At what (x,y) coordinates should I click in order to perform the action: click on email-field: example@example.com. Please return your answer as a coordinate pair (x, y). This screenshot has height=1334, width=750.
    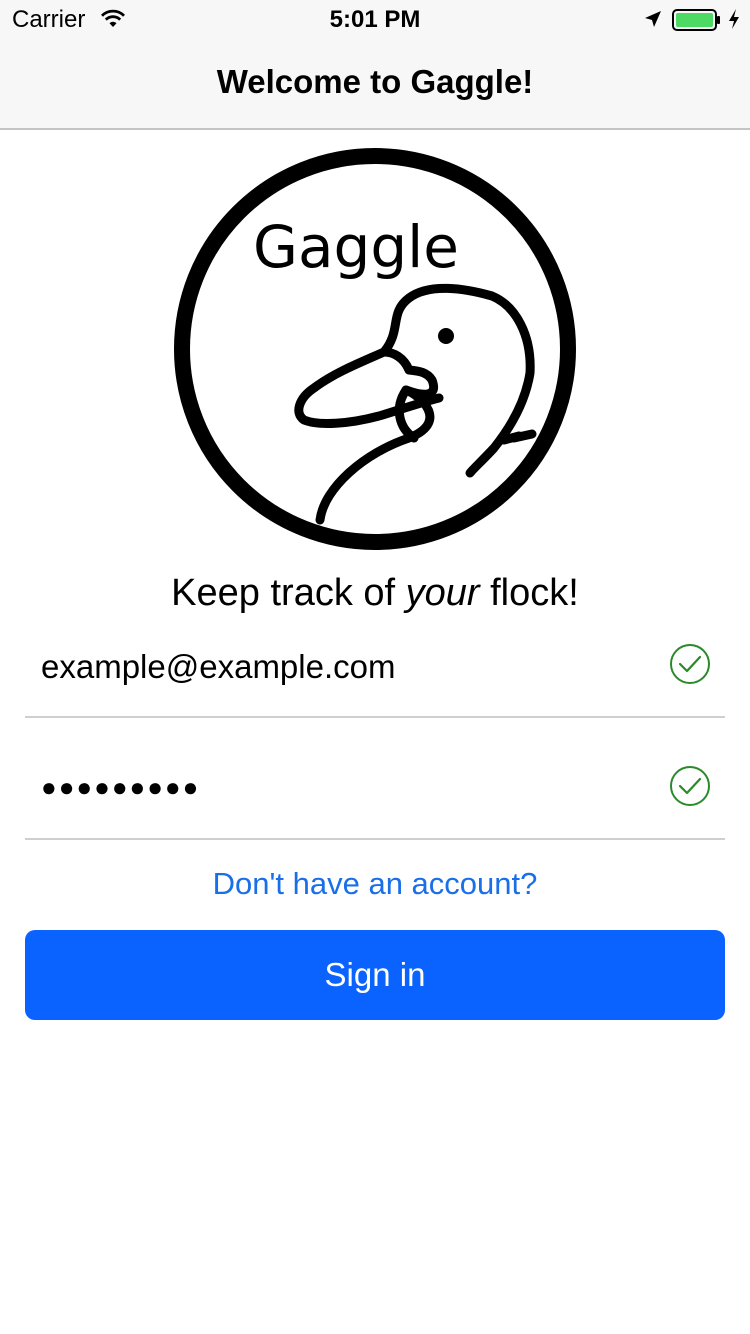
    Looking at the image, I should click on (375, 672).